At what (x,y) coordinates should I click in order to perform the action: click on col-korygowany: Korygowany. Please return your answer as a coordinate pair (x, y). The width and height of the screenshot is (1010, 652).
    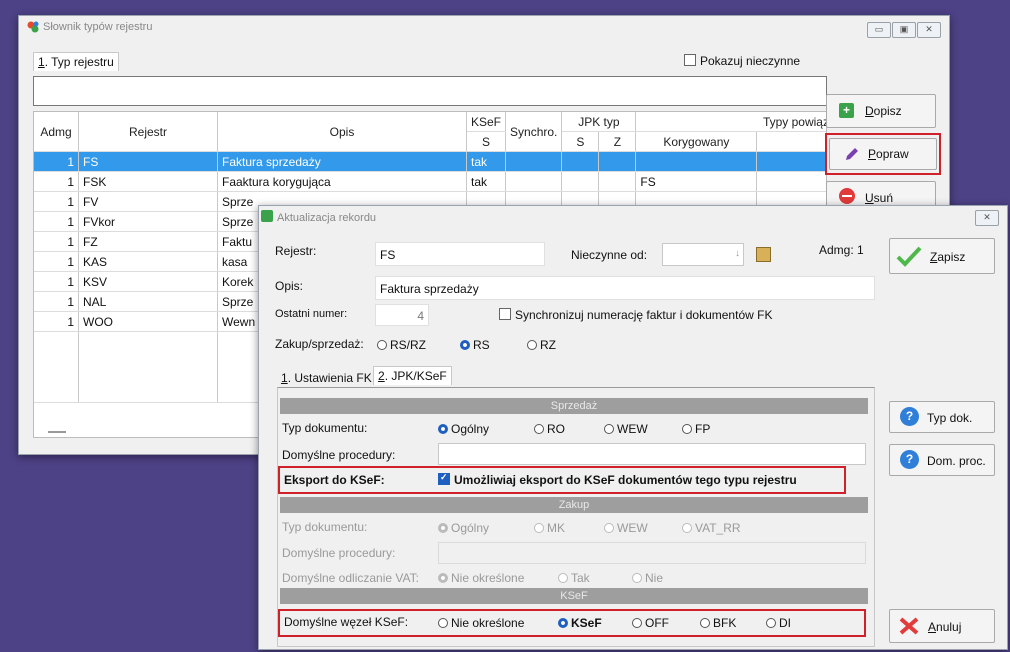
    Looking at the image, I should click on (696, 141).